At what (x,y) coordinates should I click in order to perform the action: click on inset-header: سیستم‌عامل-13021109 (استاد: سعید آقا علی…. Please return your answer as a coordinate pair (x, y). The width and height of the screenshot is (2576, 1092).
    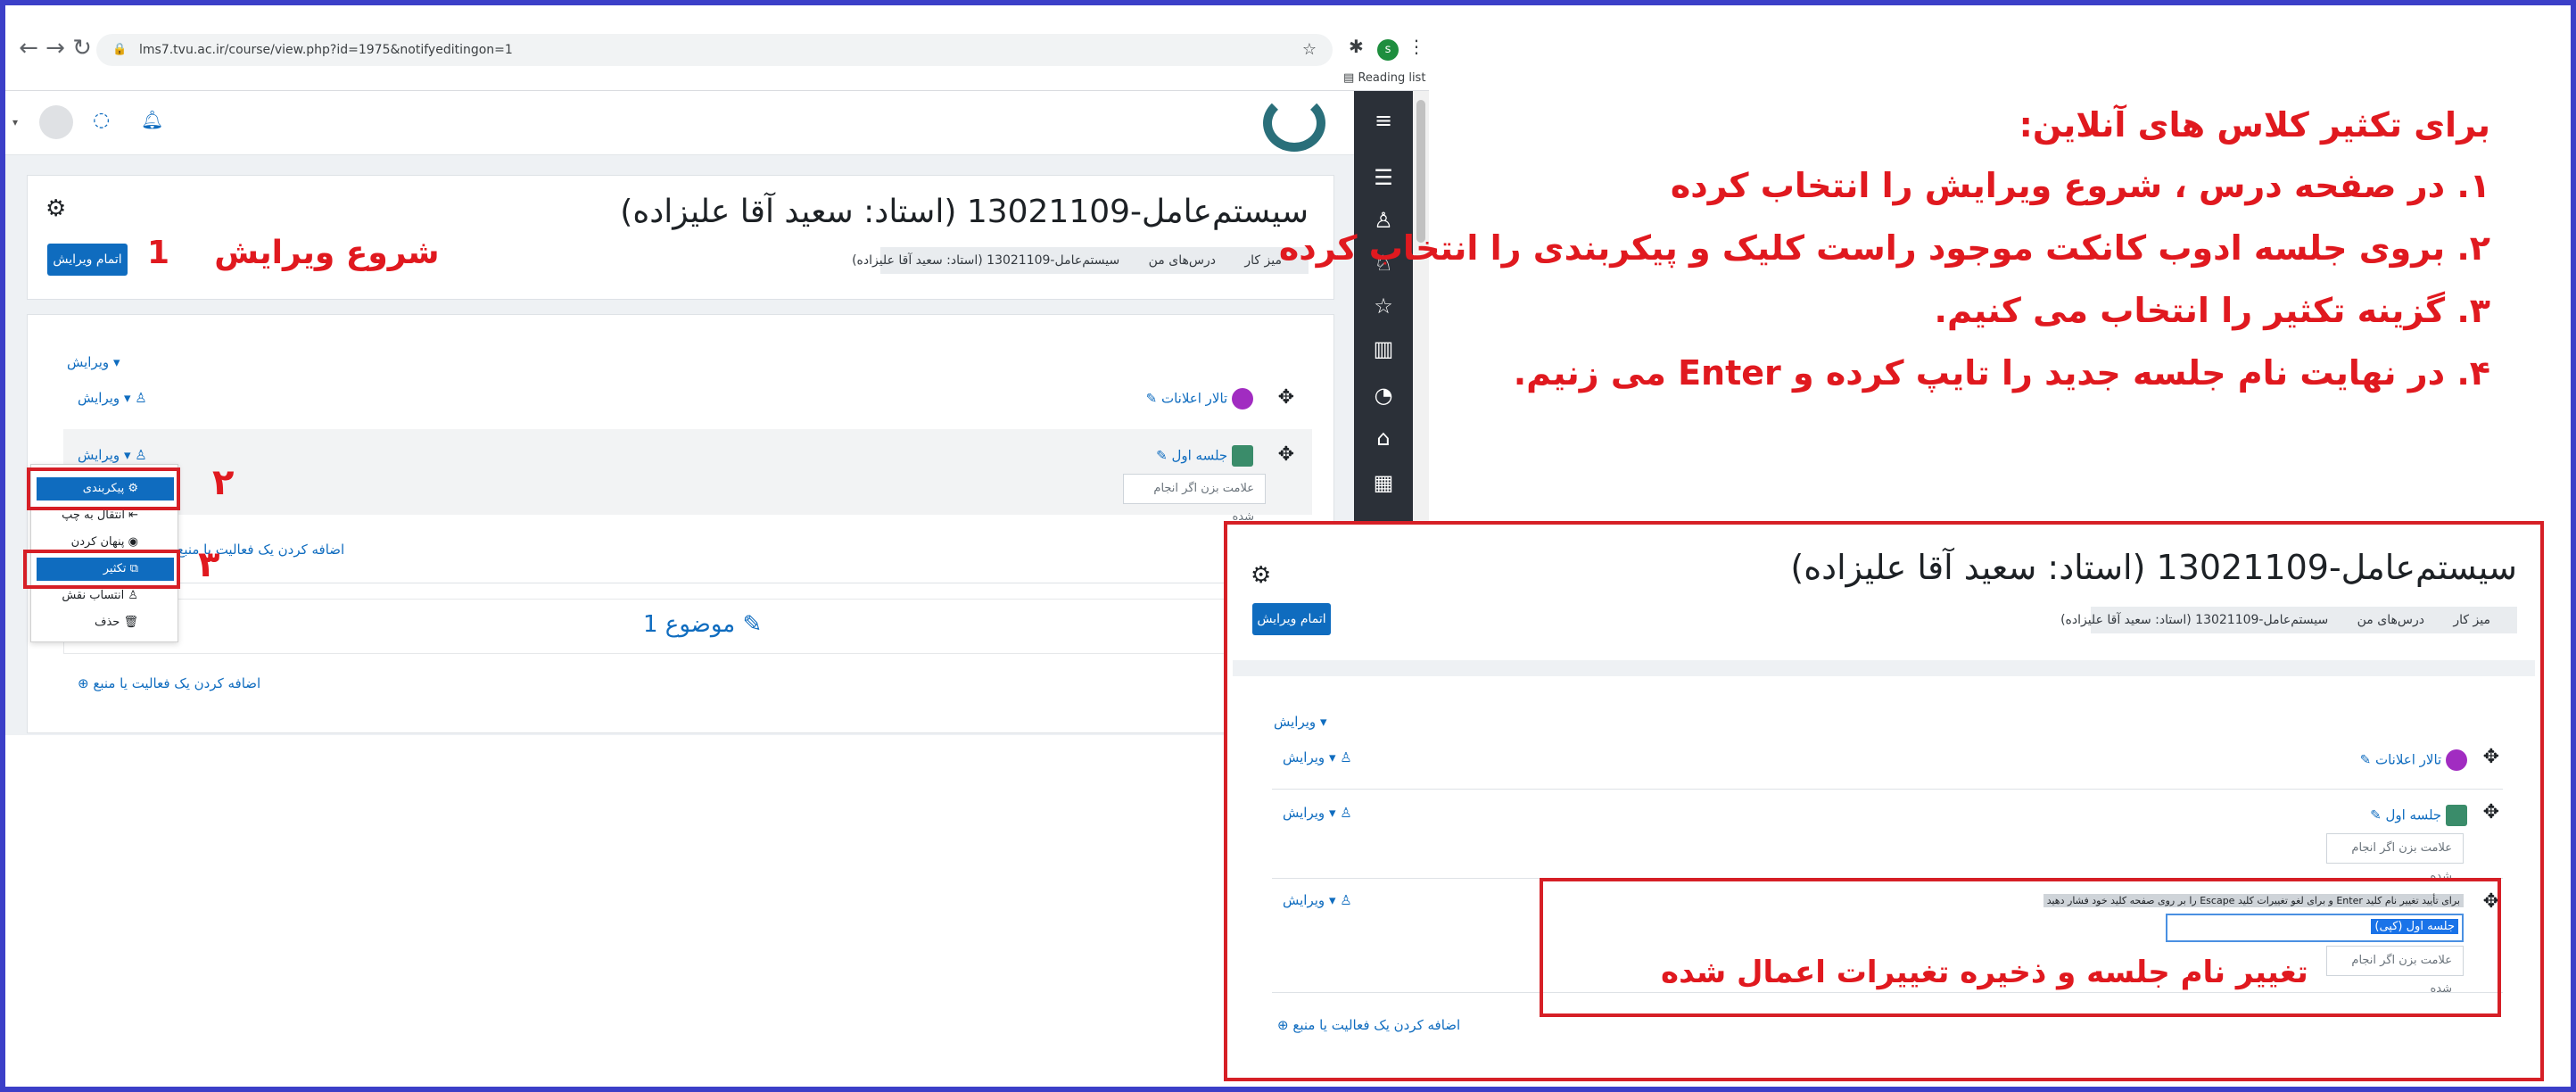
    Looking at the image, I should click on (1884, 606).